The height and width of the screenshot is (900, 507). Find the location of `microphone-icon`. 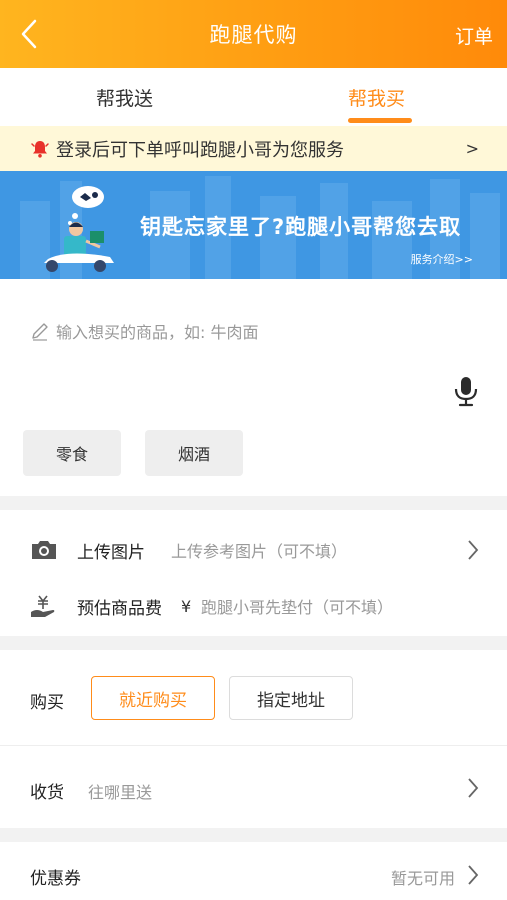

microphone-icon is located at coordinates (466, 391).